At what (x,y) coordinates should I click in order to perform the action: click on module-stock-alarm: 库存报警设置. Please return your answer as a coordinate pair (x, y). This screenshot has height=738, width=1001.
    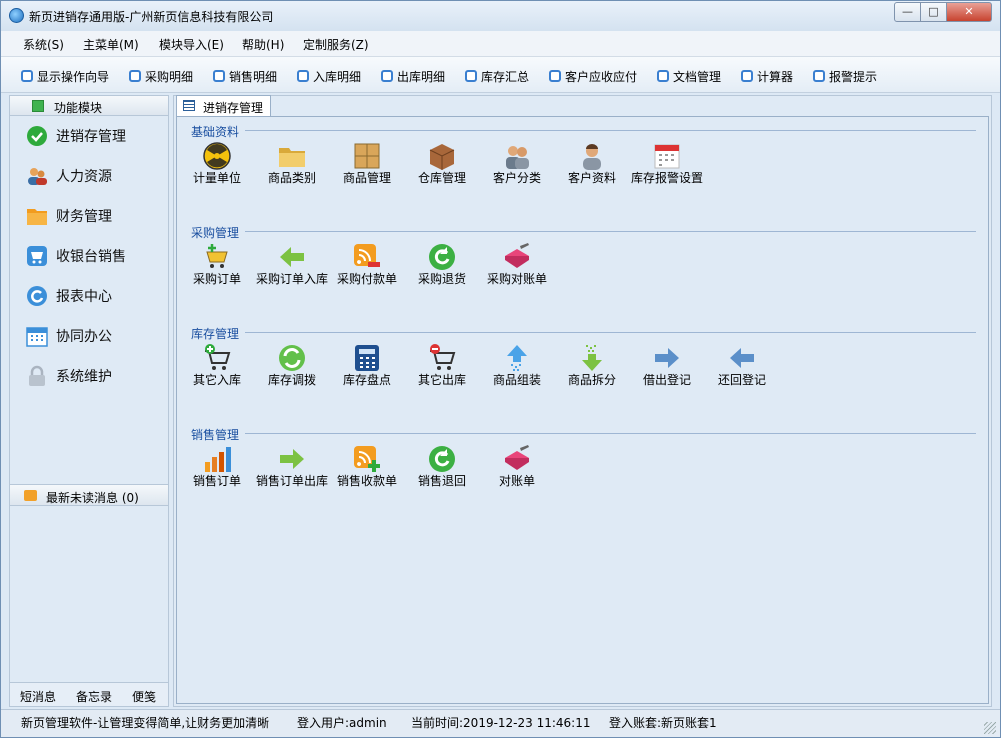
    Looking at the image, I should click on (667, 163).